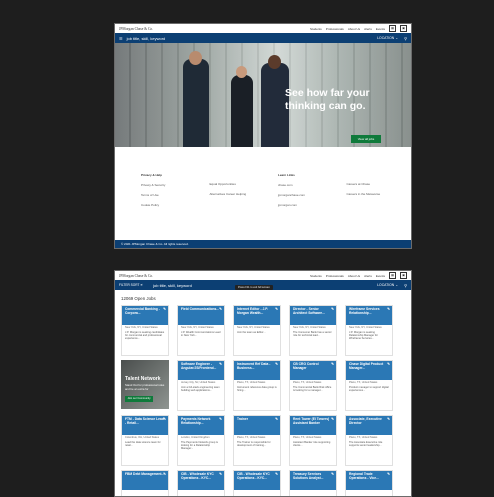 The width and height of the screenshot is (494, 497). I want to click on filter-sort-button: FILTER SORT ⚟, so click(131, 285).